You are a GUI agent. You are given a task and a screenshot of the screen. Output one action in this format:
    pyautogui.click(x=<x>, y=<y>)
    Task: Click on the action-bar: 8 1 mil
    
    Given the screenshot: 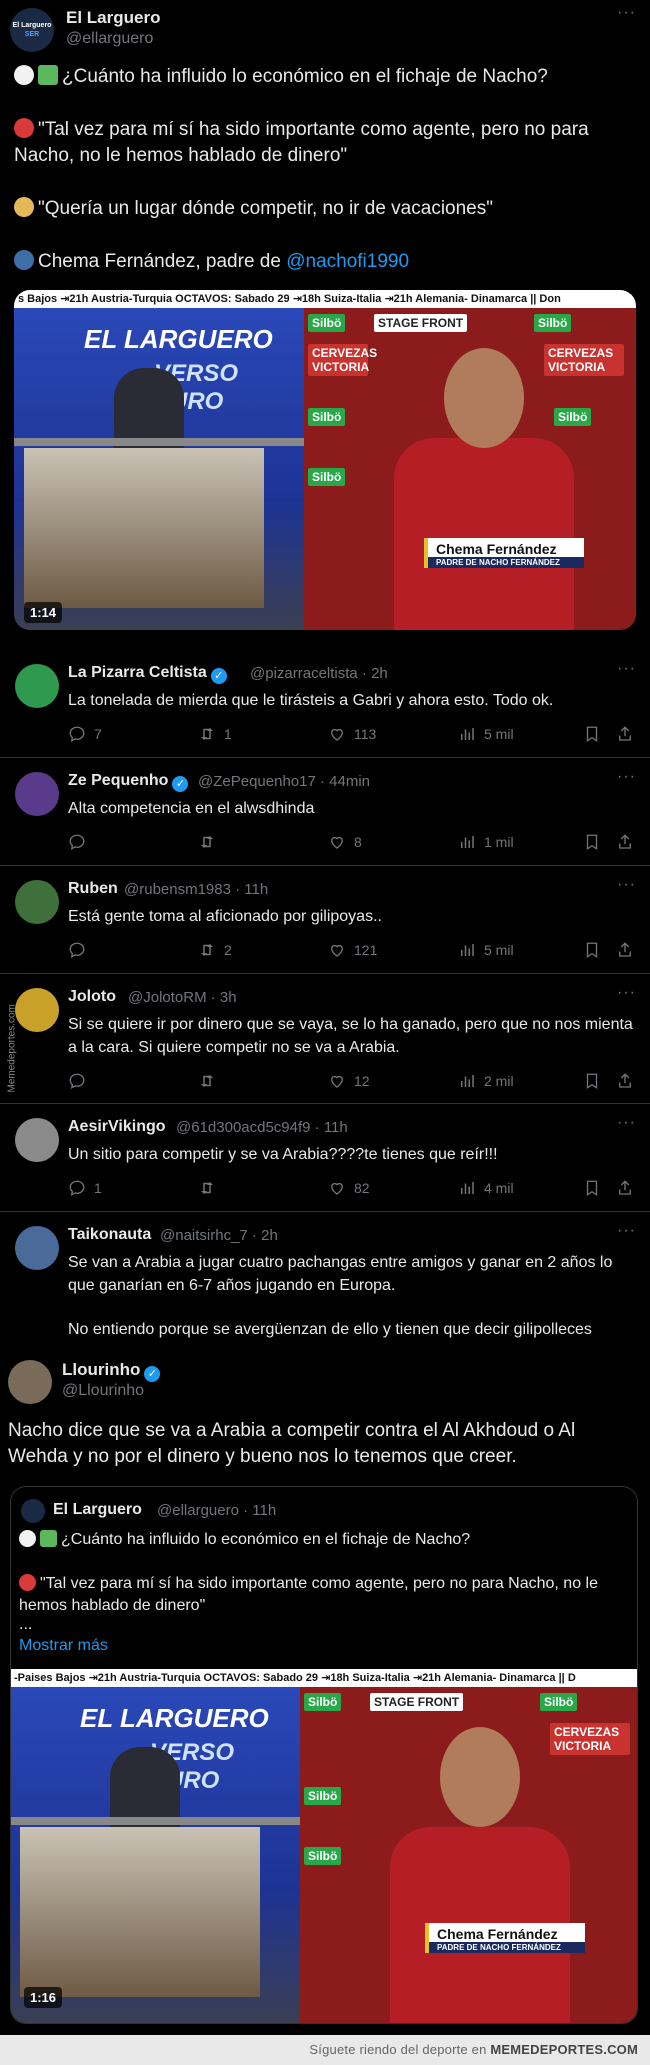 What is the action you would take?
    pyautogui.click(x=354, y=843)
    